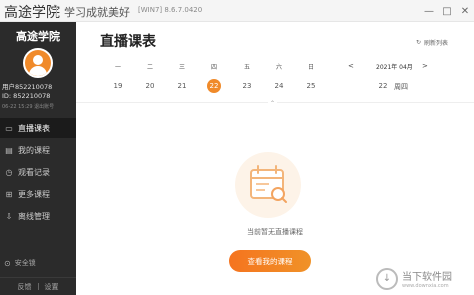 The image size is (474, 295). What do you see at coordinates (118, 86) in the screenshot?
I see `calendar-day: 19` at bounding box center [118, 86].